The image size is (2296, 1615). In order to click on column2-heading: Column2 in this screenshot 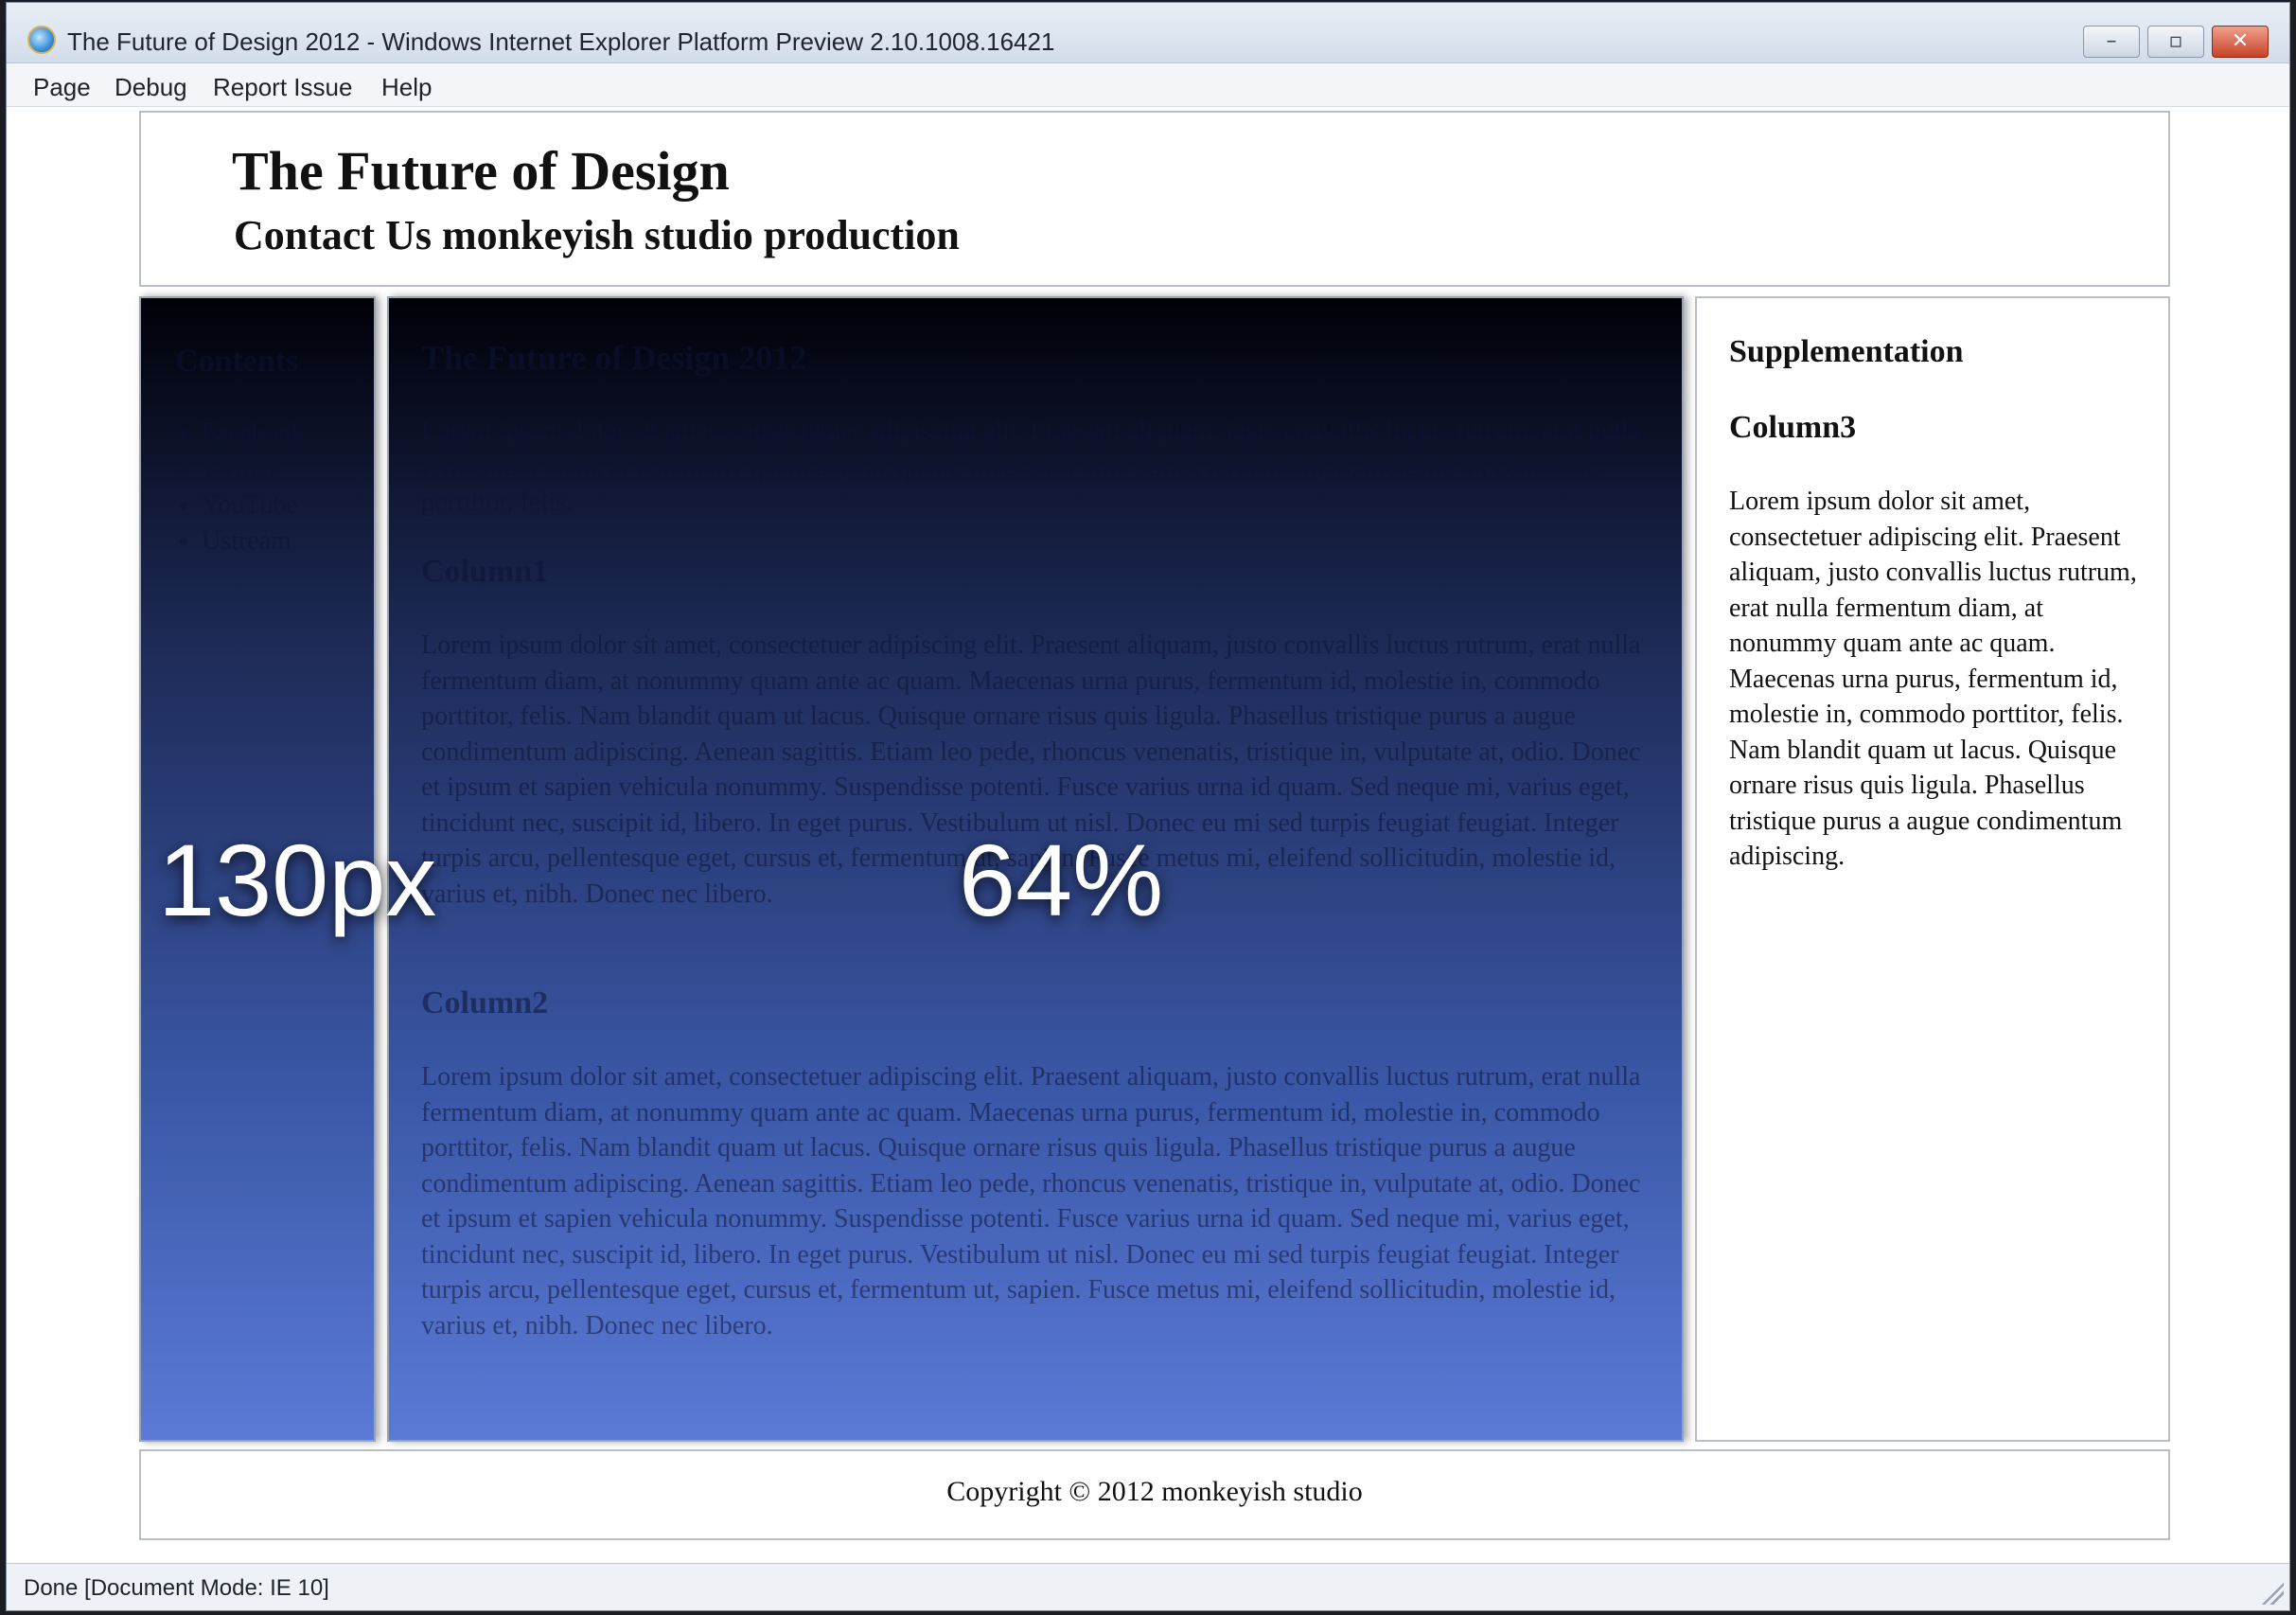, I will do `click(485, 1002)`.